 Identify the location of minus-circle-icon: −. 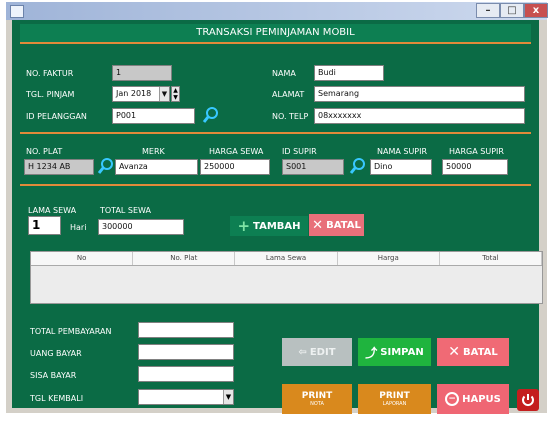
(452, 399).